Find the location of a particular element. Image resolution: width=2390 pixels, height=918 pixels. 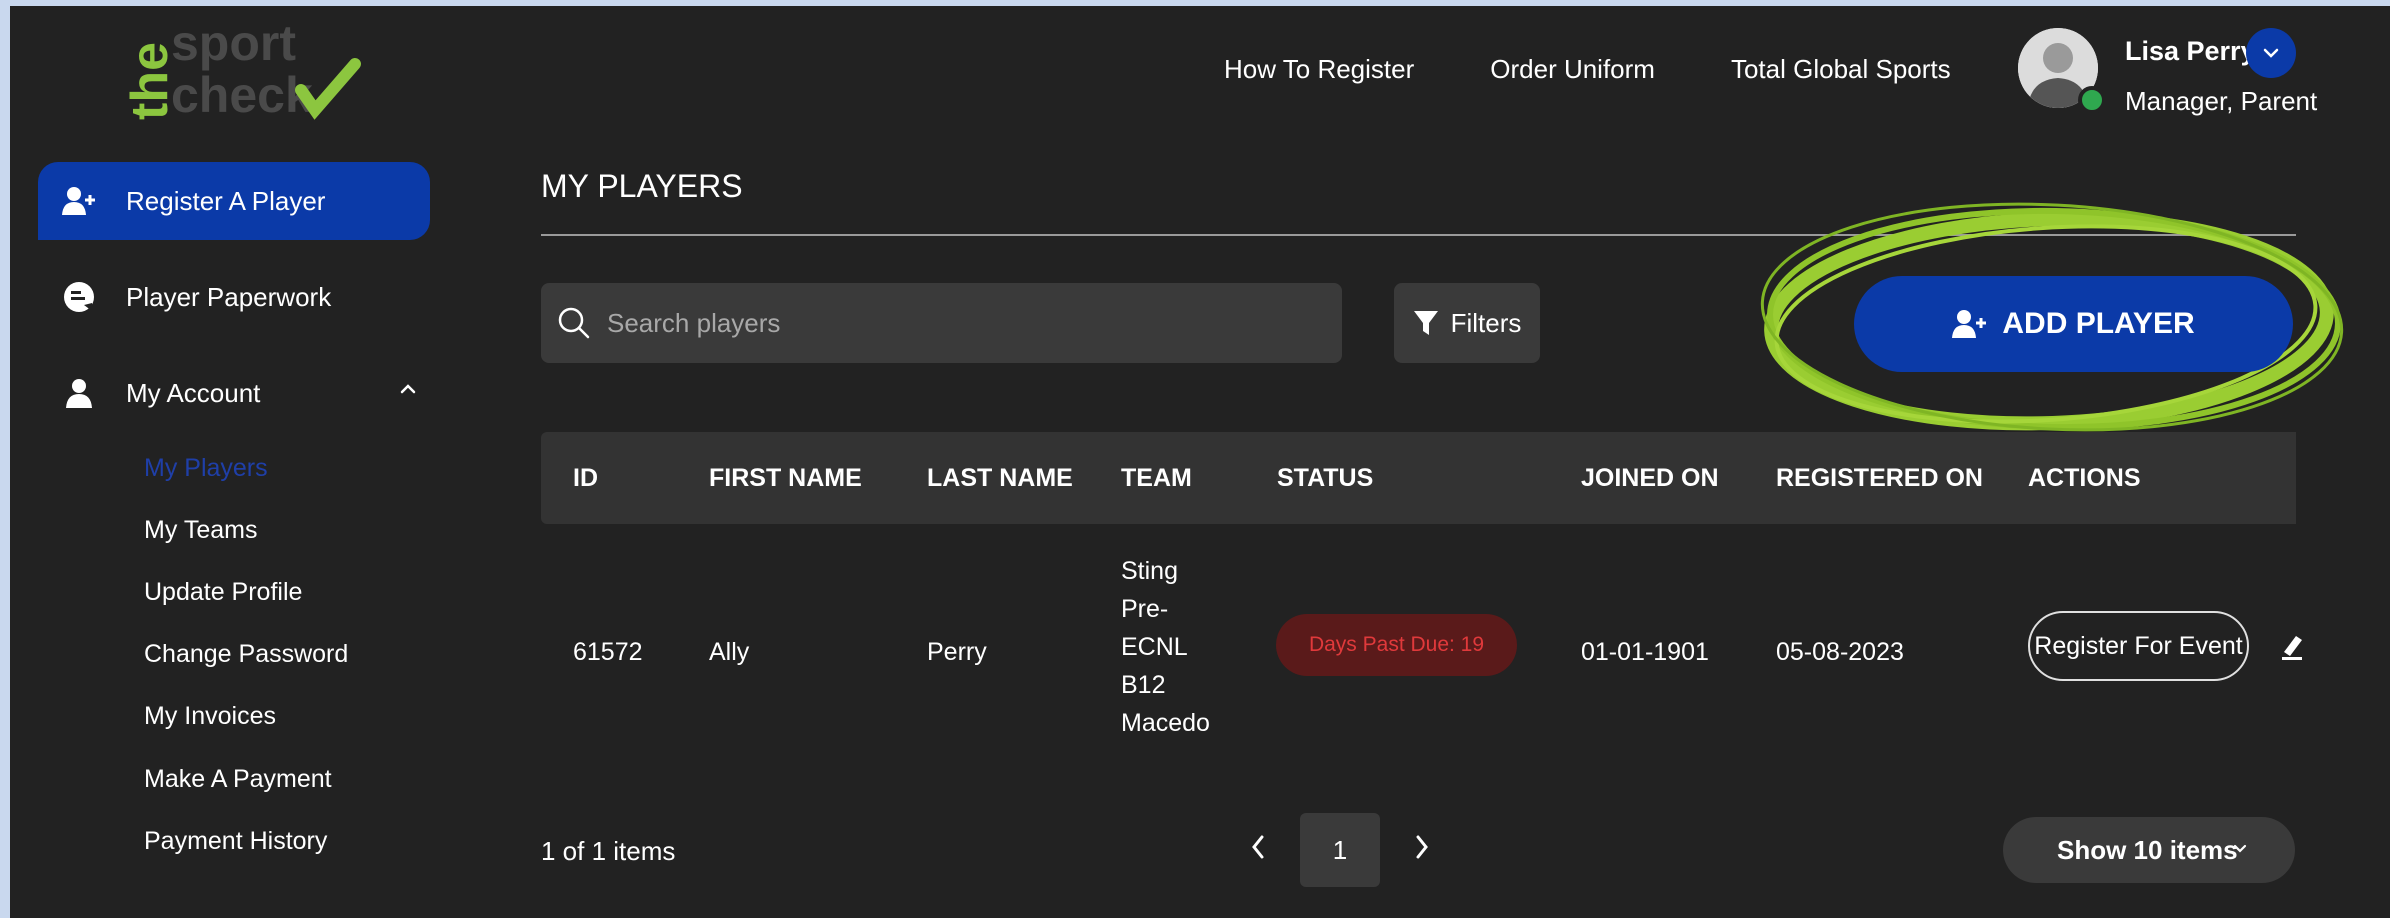

sidebar-sub-my-teams: My Teams is located at coordinates (200, 530).